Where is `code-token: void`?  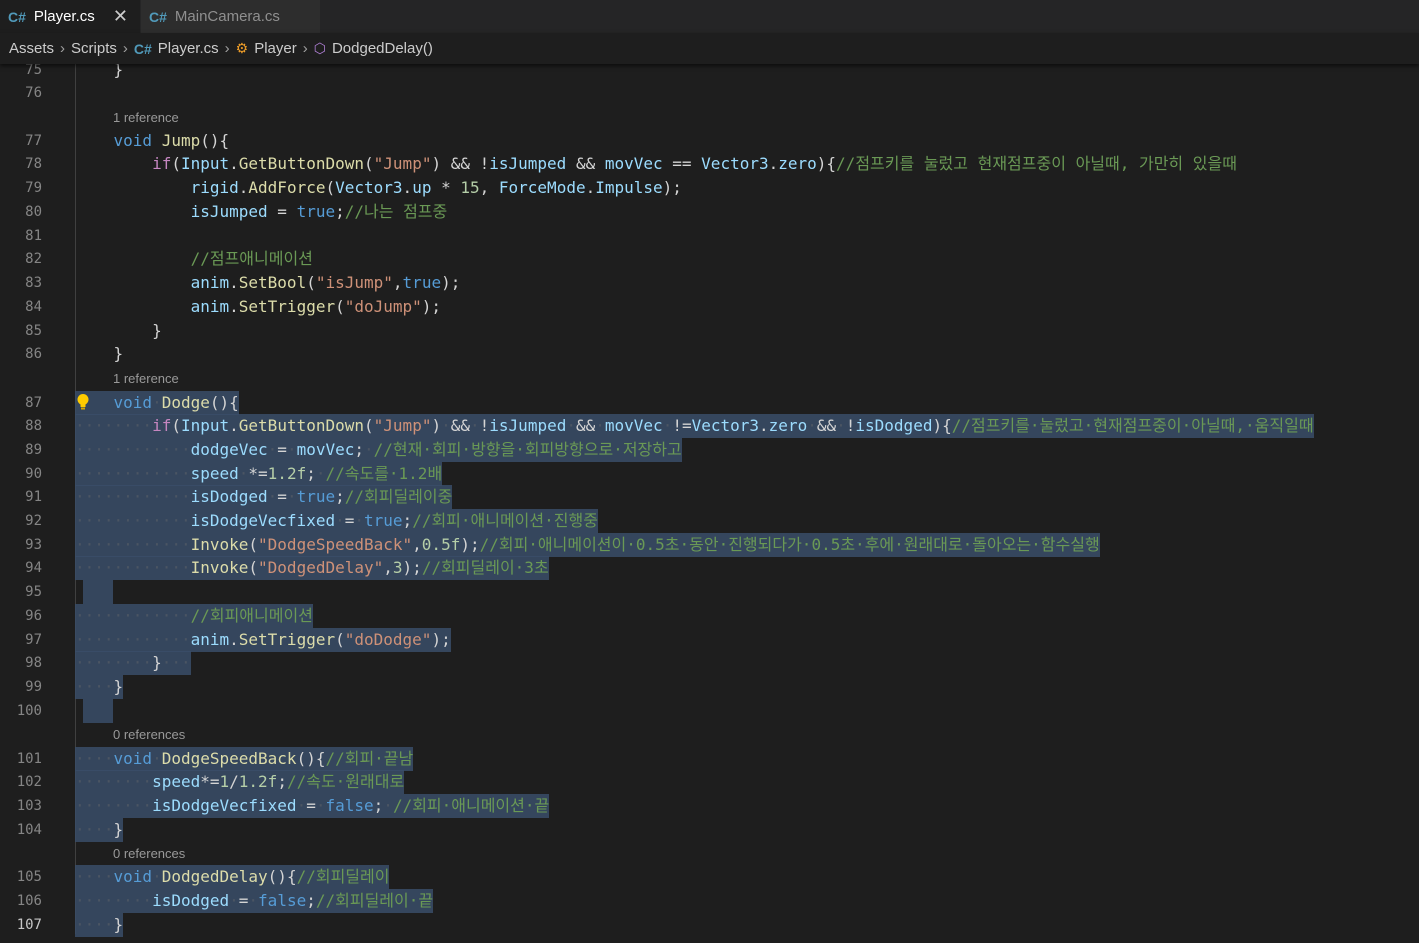
code-token: void is located at coordinates (133, 140).